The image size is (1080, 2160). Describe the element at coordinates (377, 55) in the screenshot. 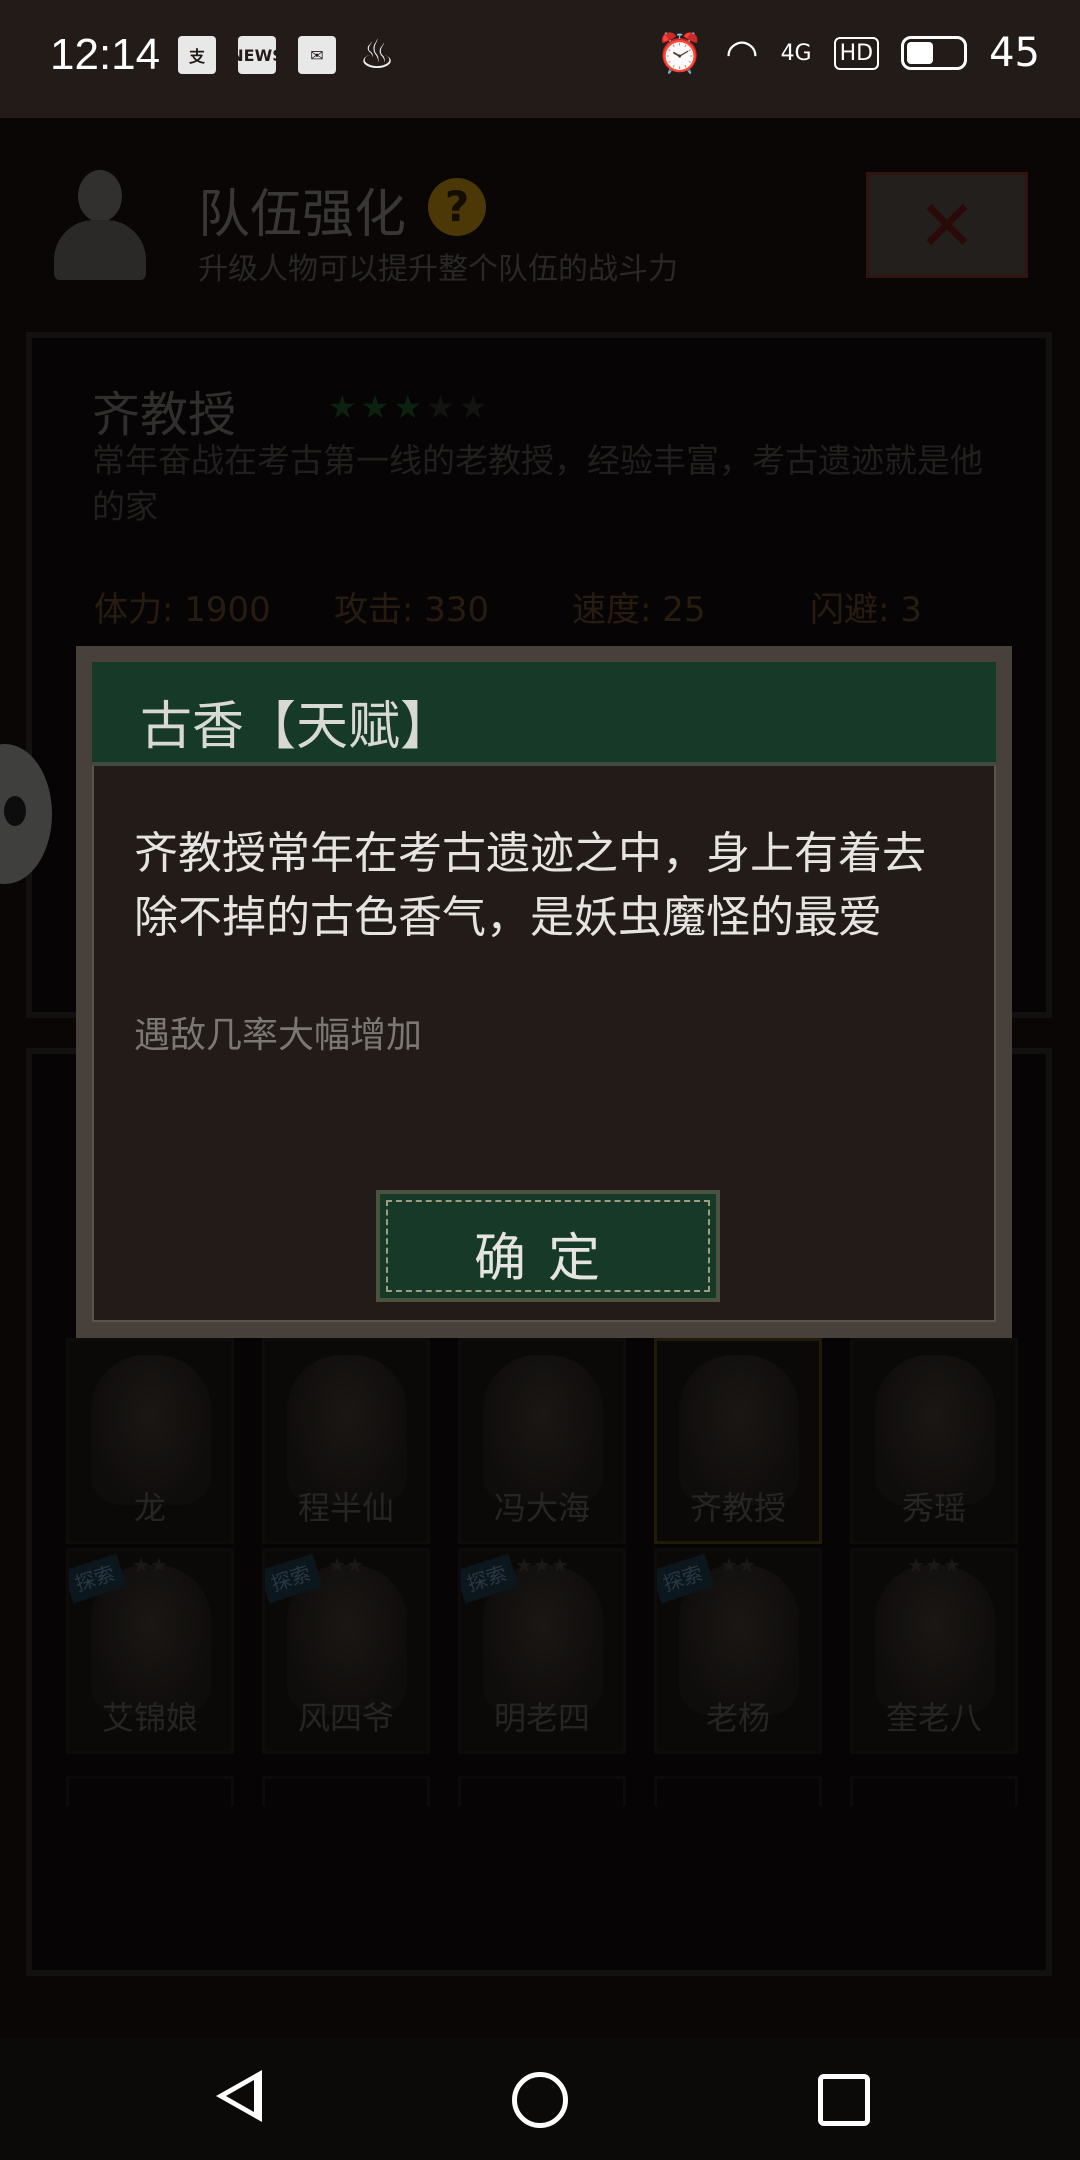

I see `flame-icon: ♨` at that location.